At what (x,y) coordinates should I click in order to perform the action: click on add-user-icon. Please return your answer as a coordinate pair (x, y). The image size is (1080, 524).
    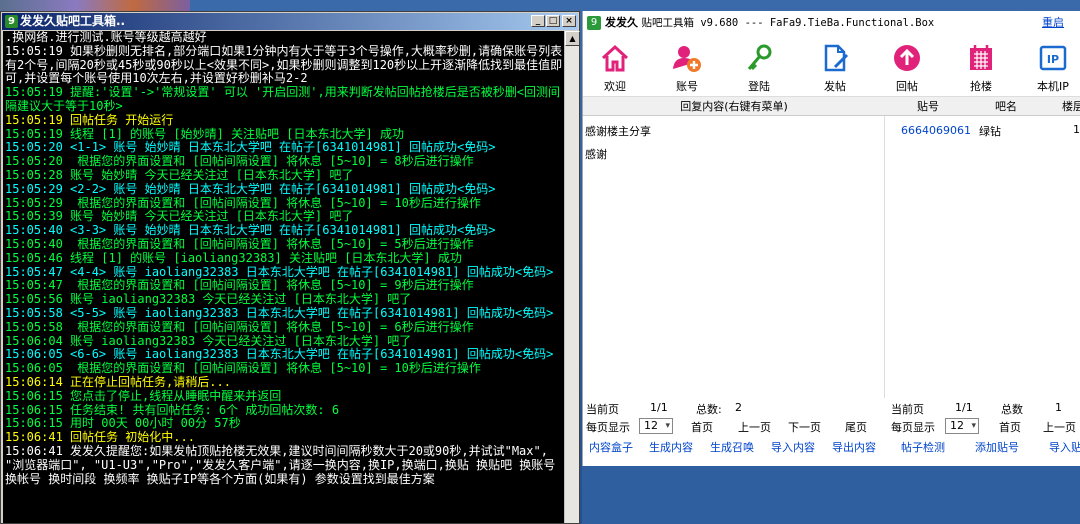
    Looking at the image, I should click on (687, 59).